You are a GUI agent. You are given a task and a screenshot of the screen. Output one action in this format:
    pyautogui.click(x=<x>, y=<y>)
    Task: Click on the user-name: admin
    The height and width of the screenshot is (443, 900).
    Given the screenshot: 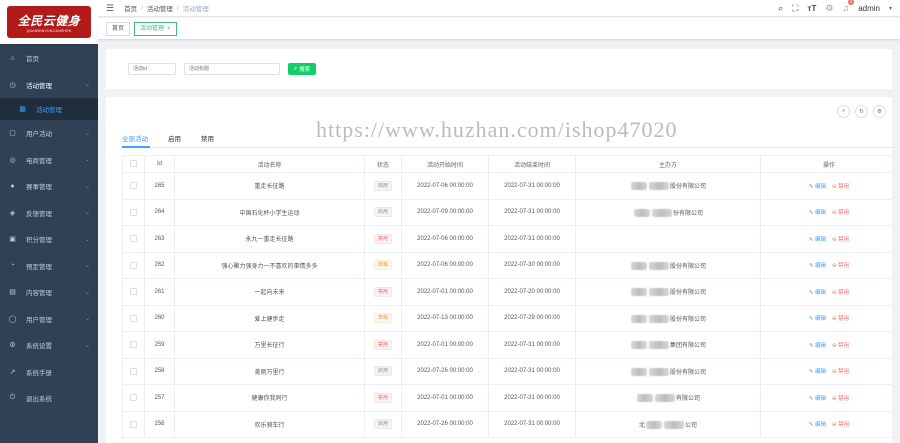 What is the action you would take?
    pyautogui.click(x=869, y=8)
    